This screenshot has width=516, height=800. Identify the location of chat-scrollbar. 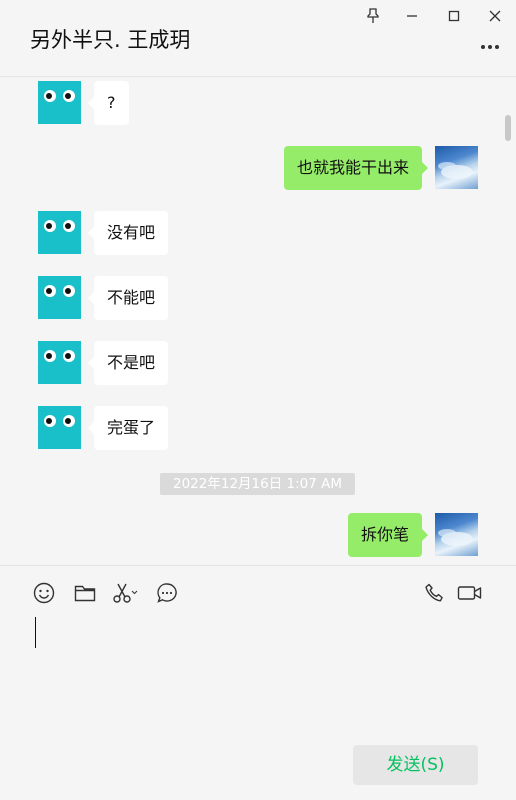
(508, 128).